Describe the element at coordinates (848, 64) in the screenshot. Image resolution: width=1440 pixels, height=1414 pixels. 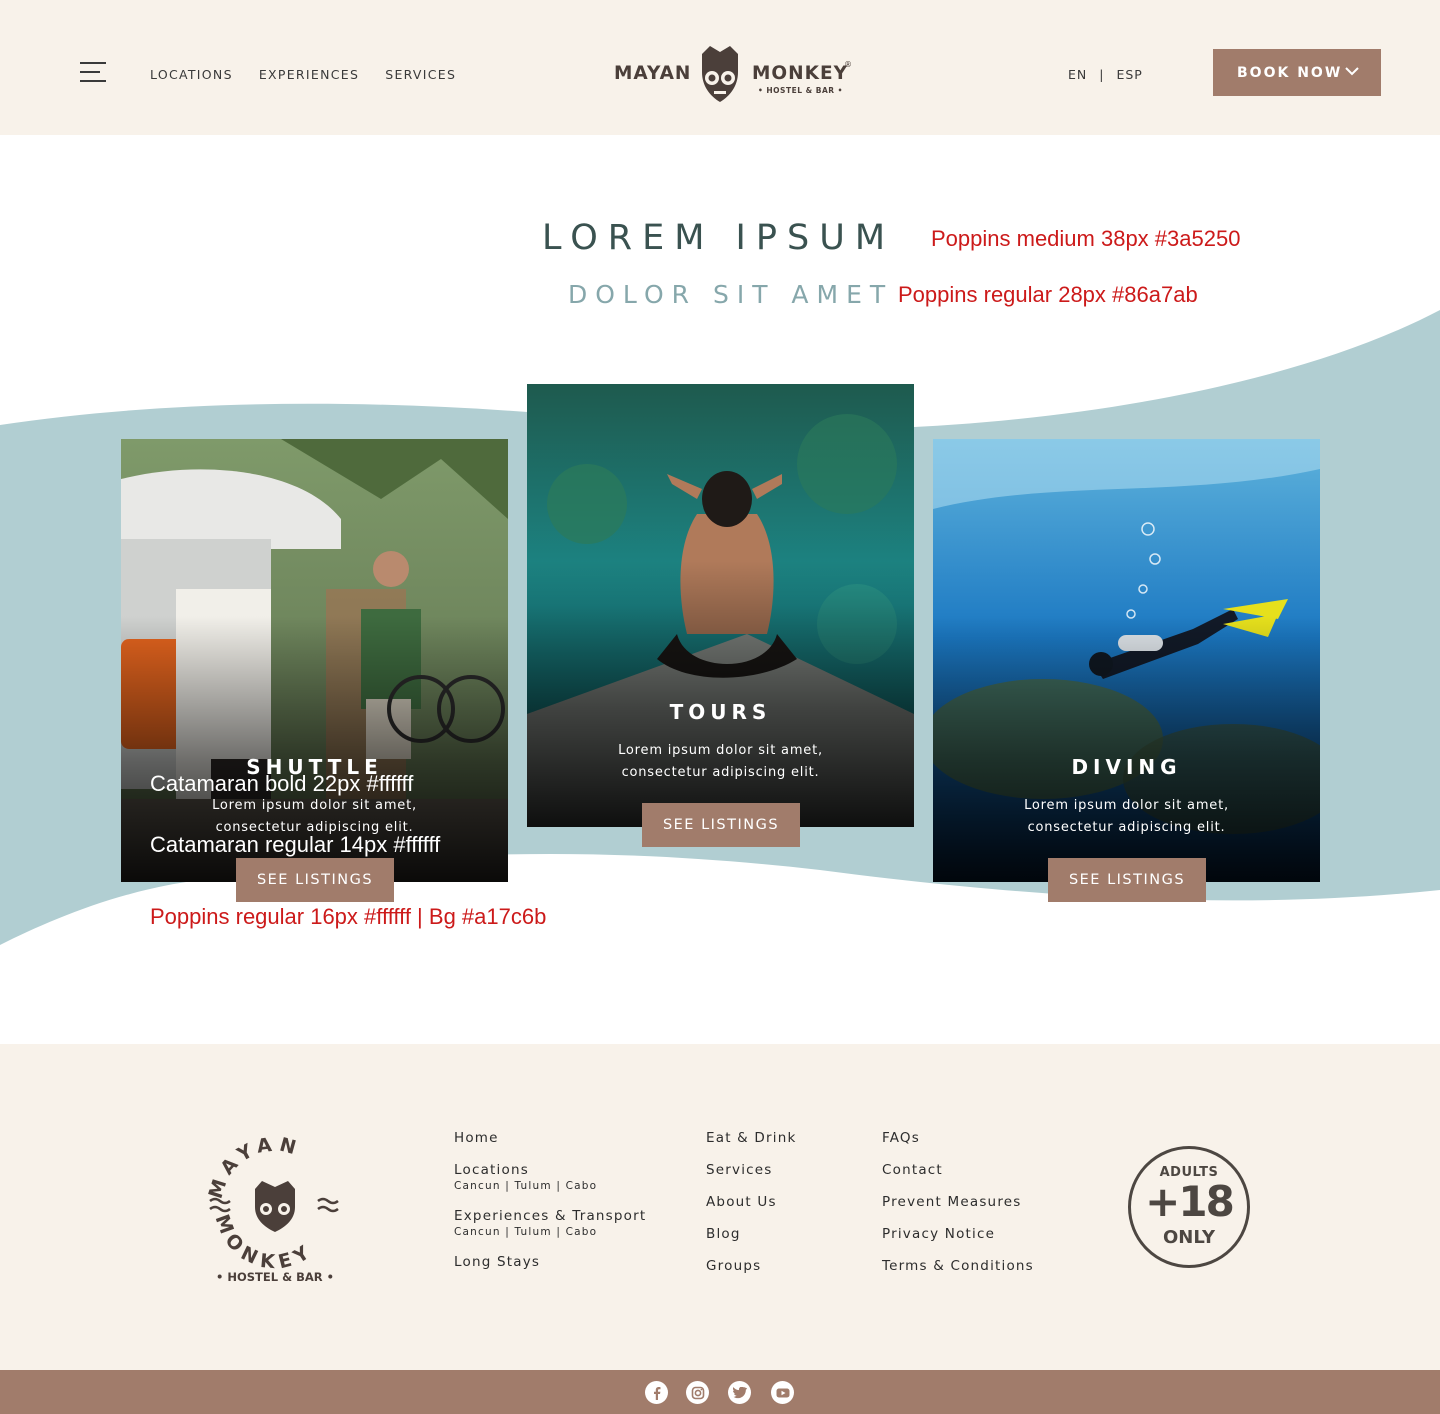
I see `registered-mark: ®` at that location.